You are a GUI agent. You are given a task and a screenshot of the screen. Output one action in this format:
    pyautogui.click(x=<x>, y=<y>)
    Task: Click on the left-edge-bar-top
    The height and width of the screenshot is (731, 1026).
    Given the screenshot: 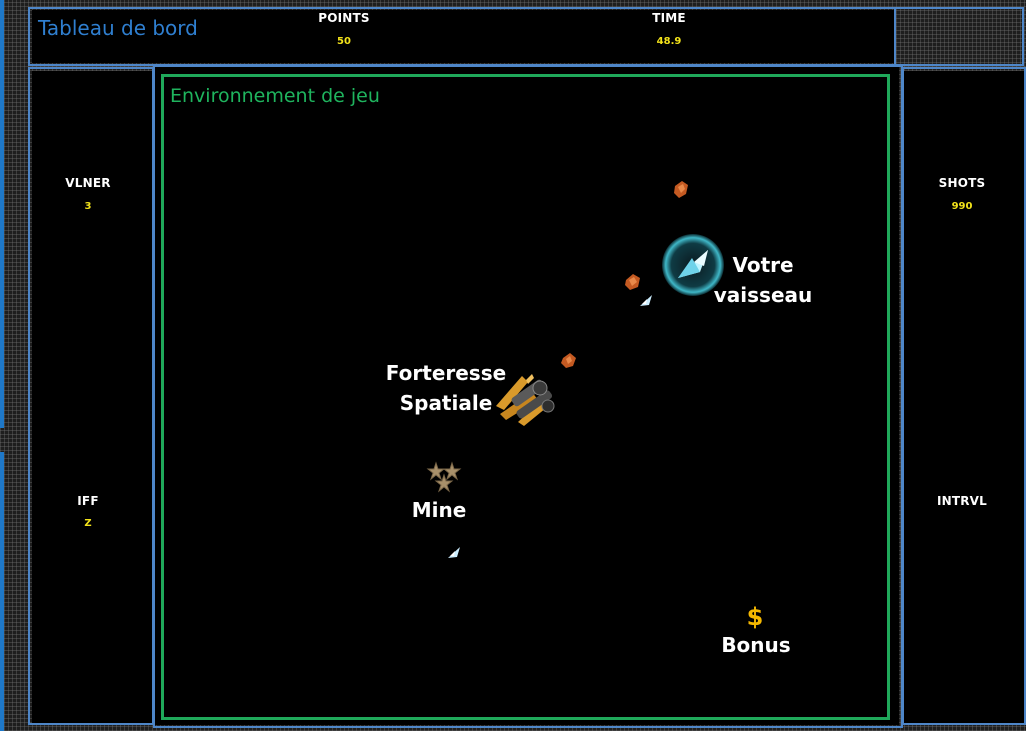 What is the action you would take?
    pyautogui.click(x=2, y=214)
    